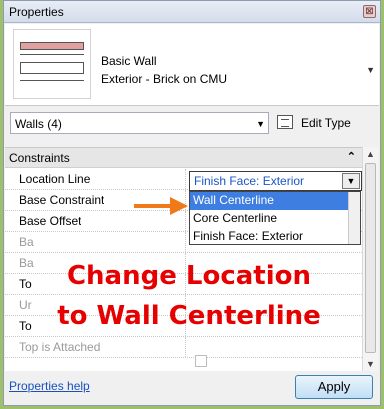 This screenshot has height=409, width=384. Describe the element at coordinates (334, 387) in the screenshot. I see `apply-button: Apply` at that location.